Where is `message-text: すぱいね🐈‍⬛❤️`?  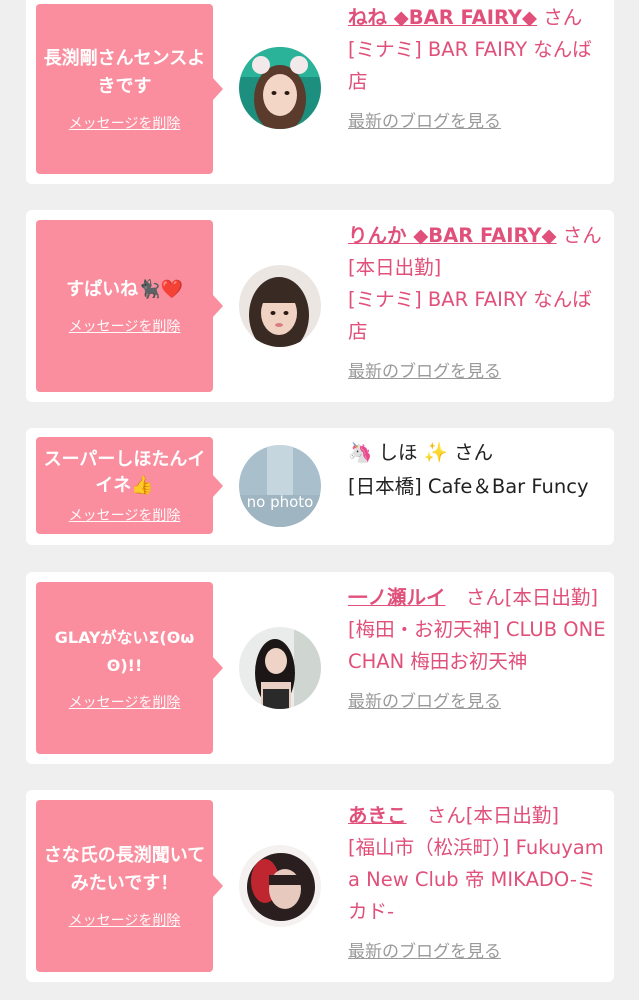
message-text: すぱいね🐈‍⬛❤️ is located at coordinates (124, 289).